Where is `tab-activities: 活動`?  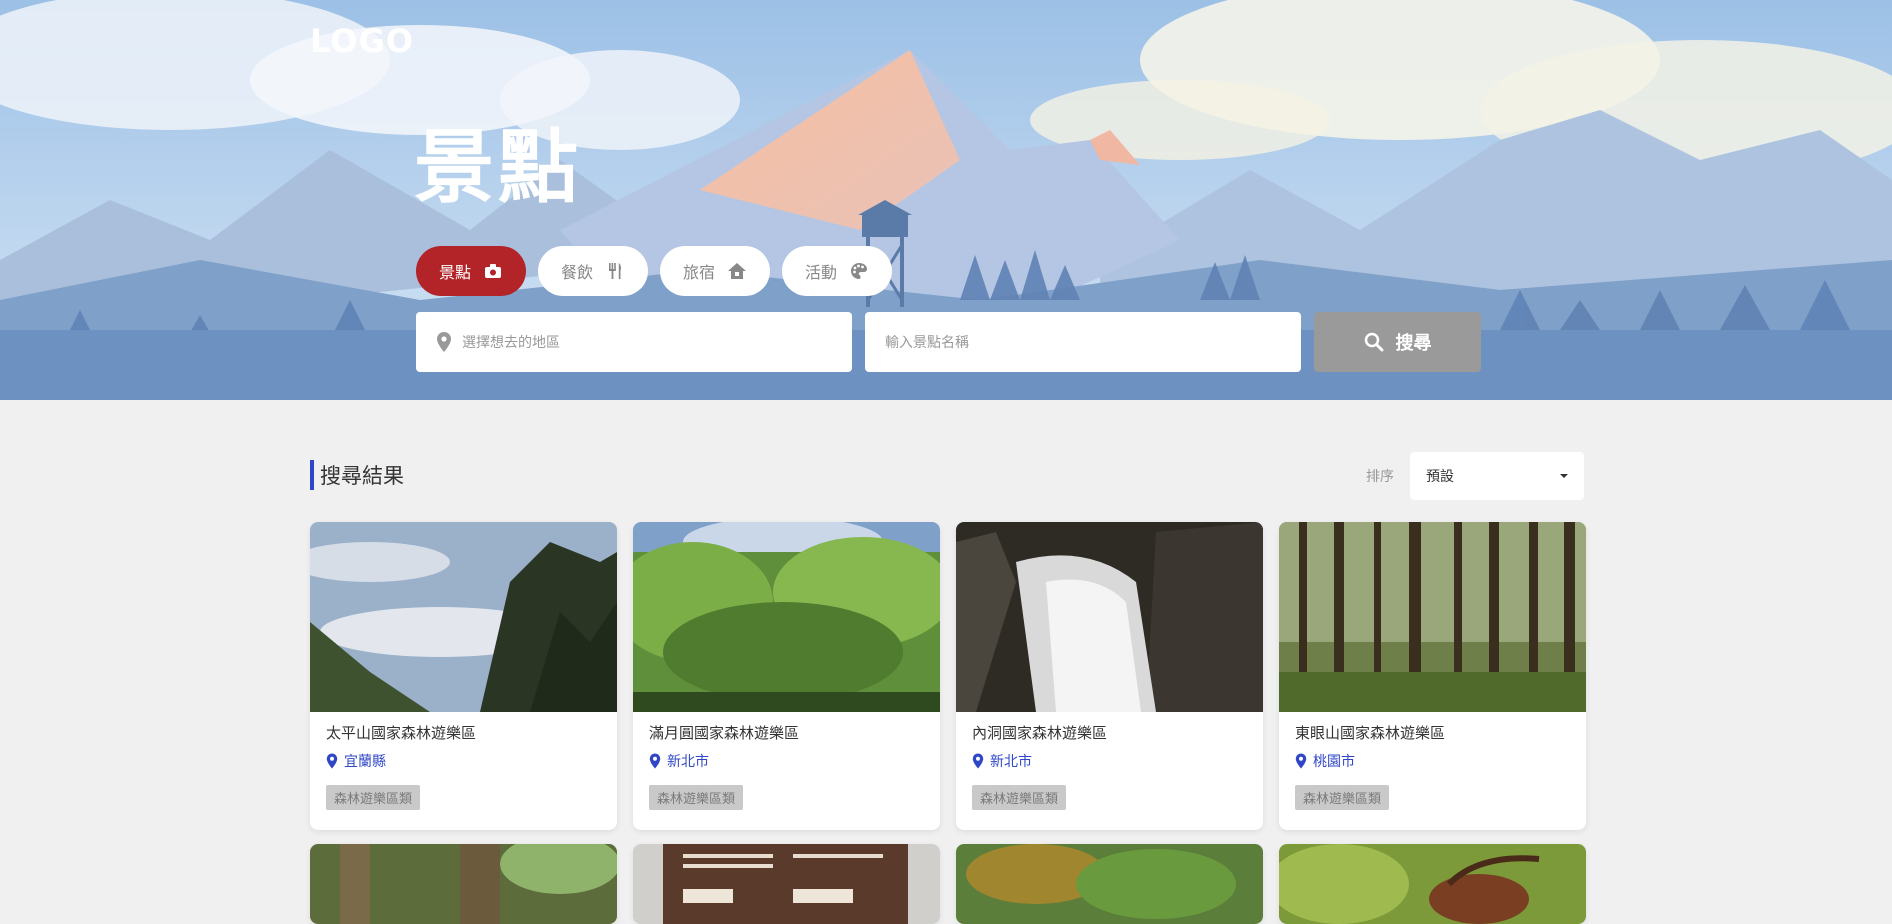
tab-activities: 活動 is located at coordinates (837, 271).